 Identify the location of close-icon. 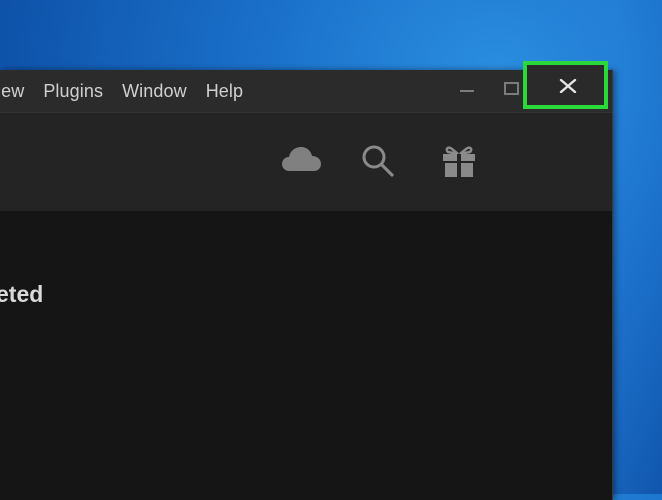
(568, 86).